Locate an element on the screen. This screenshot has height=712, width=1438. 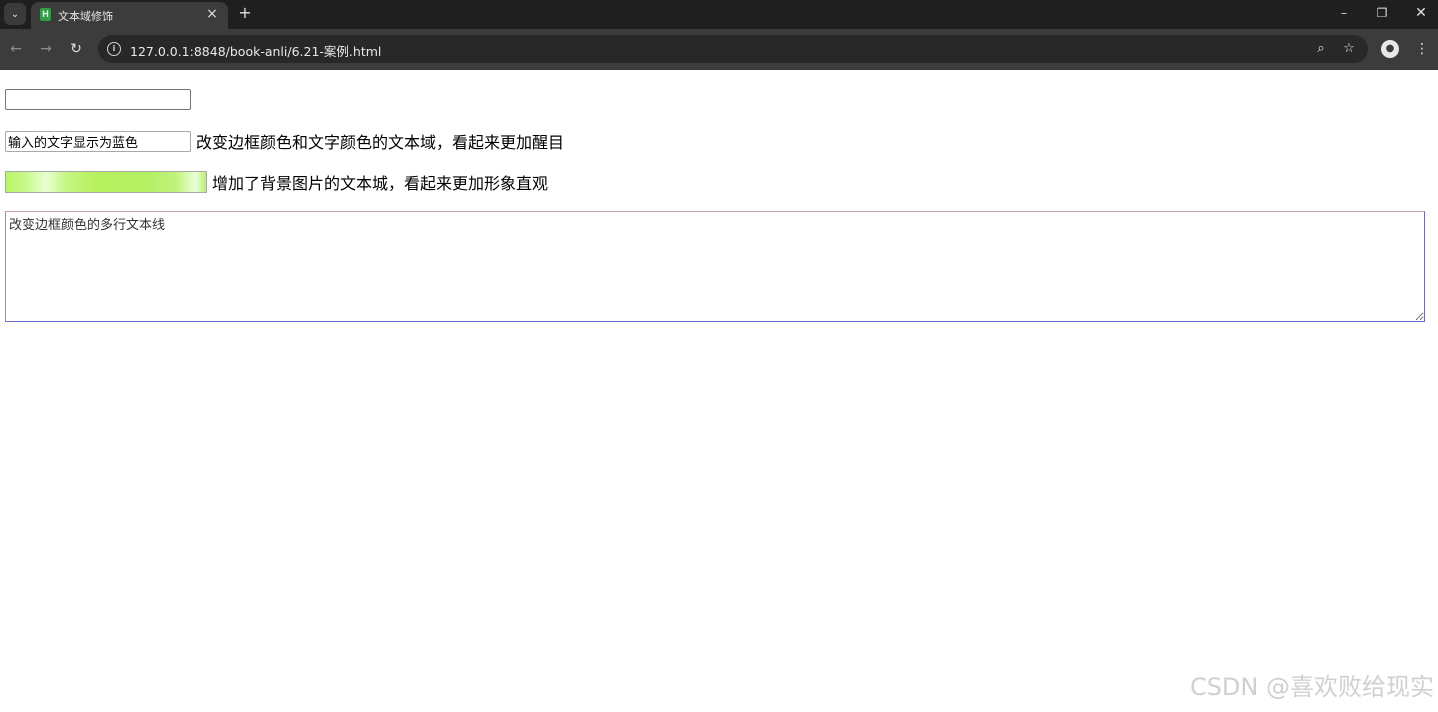
tab-strip: ⌄ H 文本域修饰 × + – ❐ ✕ is located at coordinates (719, 14).